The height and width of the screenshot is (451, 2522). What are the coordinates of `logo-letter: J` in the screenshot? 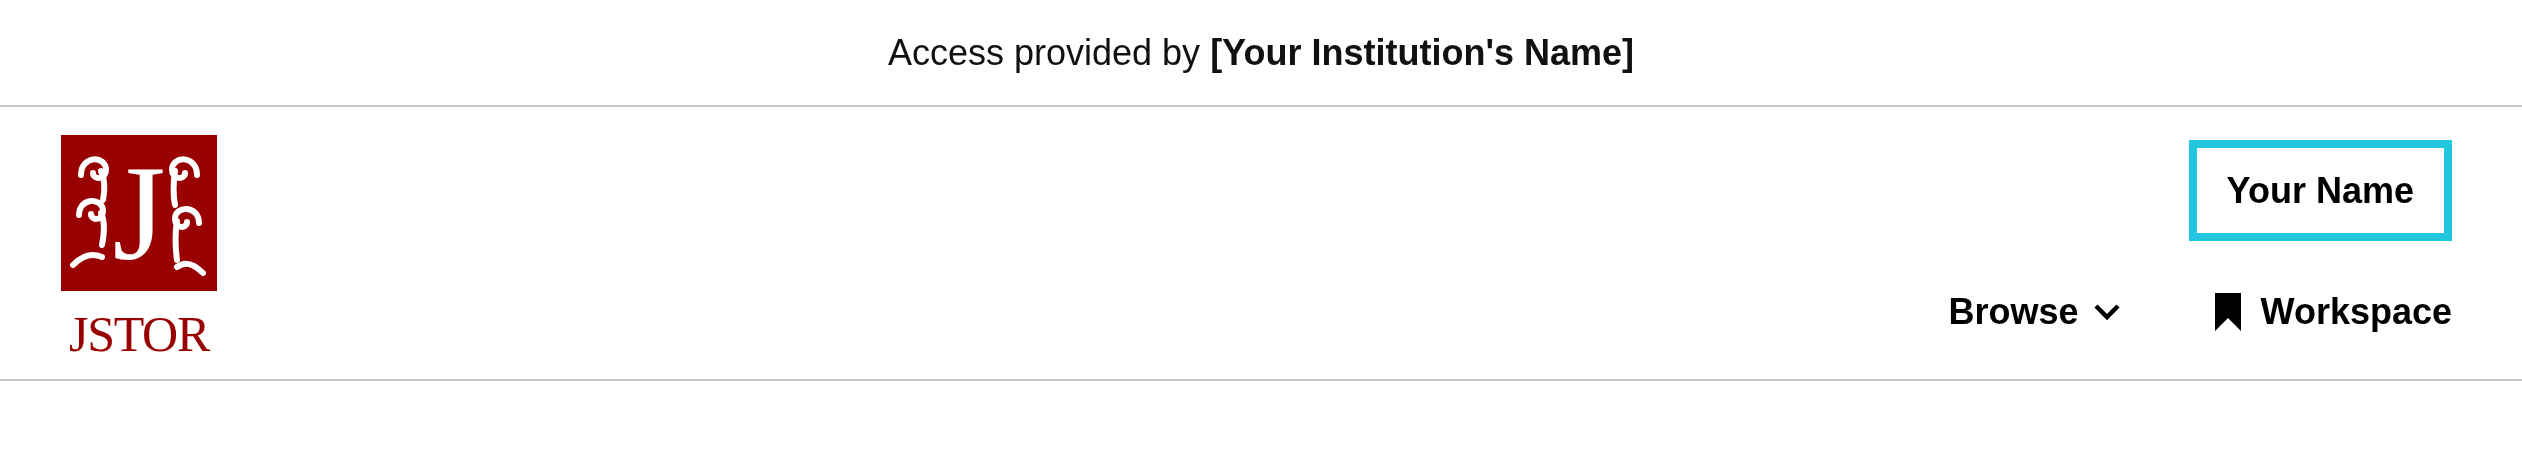 It's located at (139, 213).